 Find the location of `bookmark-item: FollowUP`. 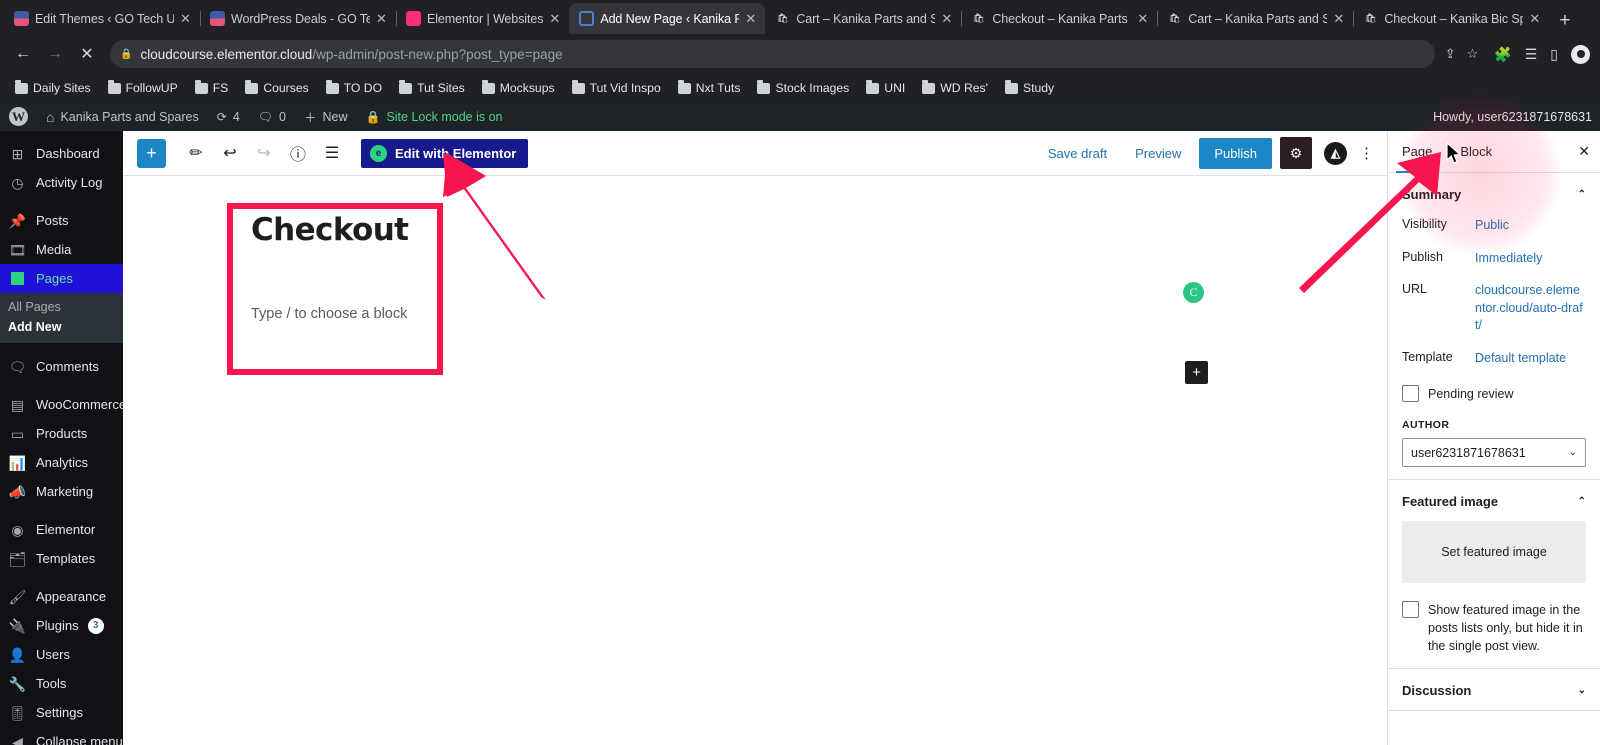

bookmark-item: FollowUP is located at coordinates (143, 88).